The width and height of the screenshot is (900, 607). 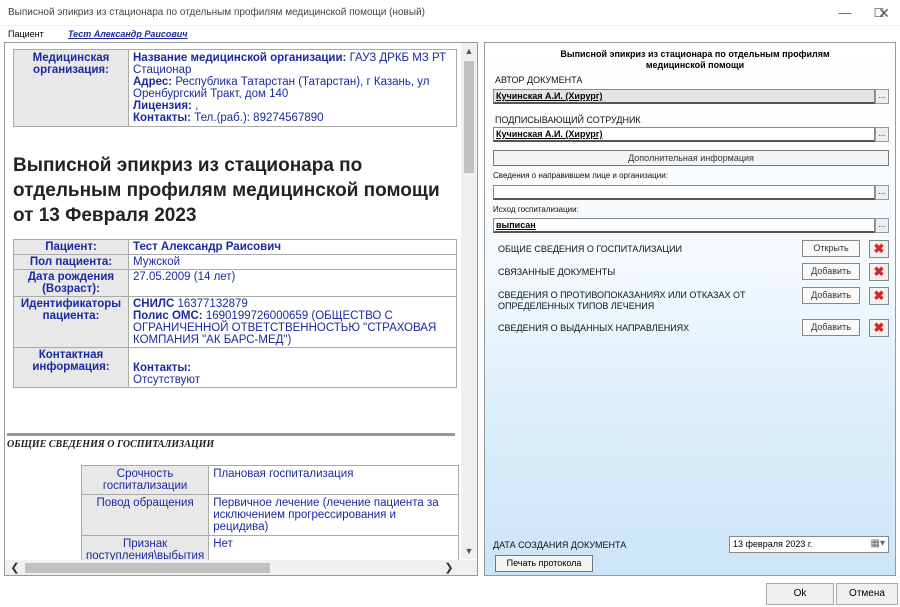 I want to click on section-header-hospitalization: ОБЩИЕ СВЕДЕНИЯ О ГОСПИТАЛИЗАЦИИ, so click(x=231, y=441).